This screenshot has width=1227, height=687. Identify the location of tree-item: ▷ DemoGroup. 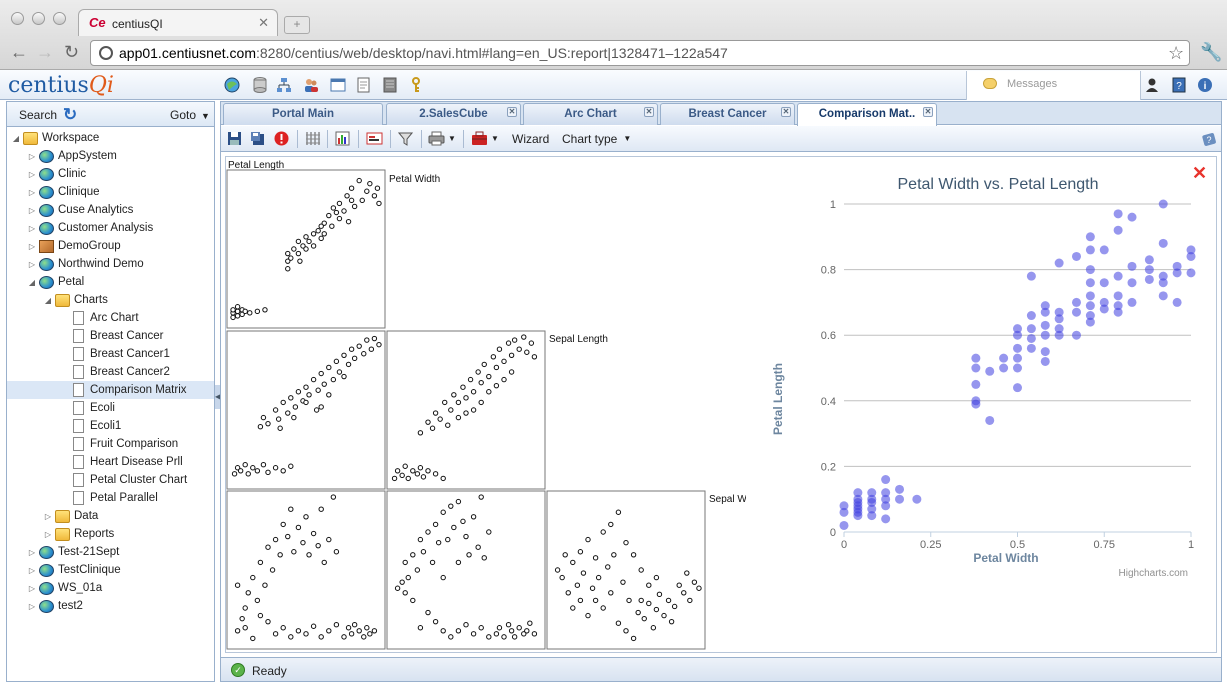
(74, 246).